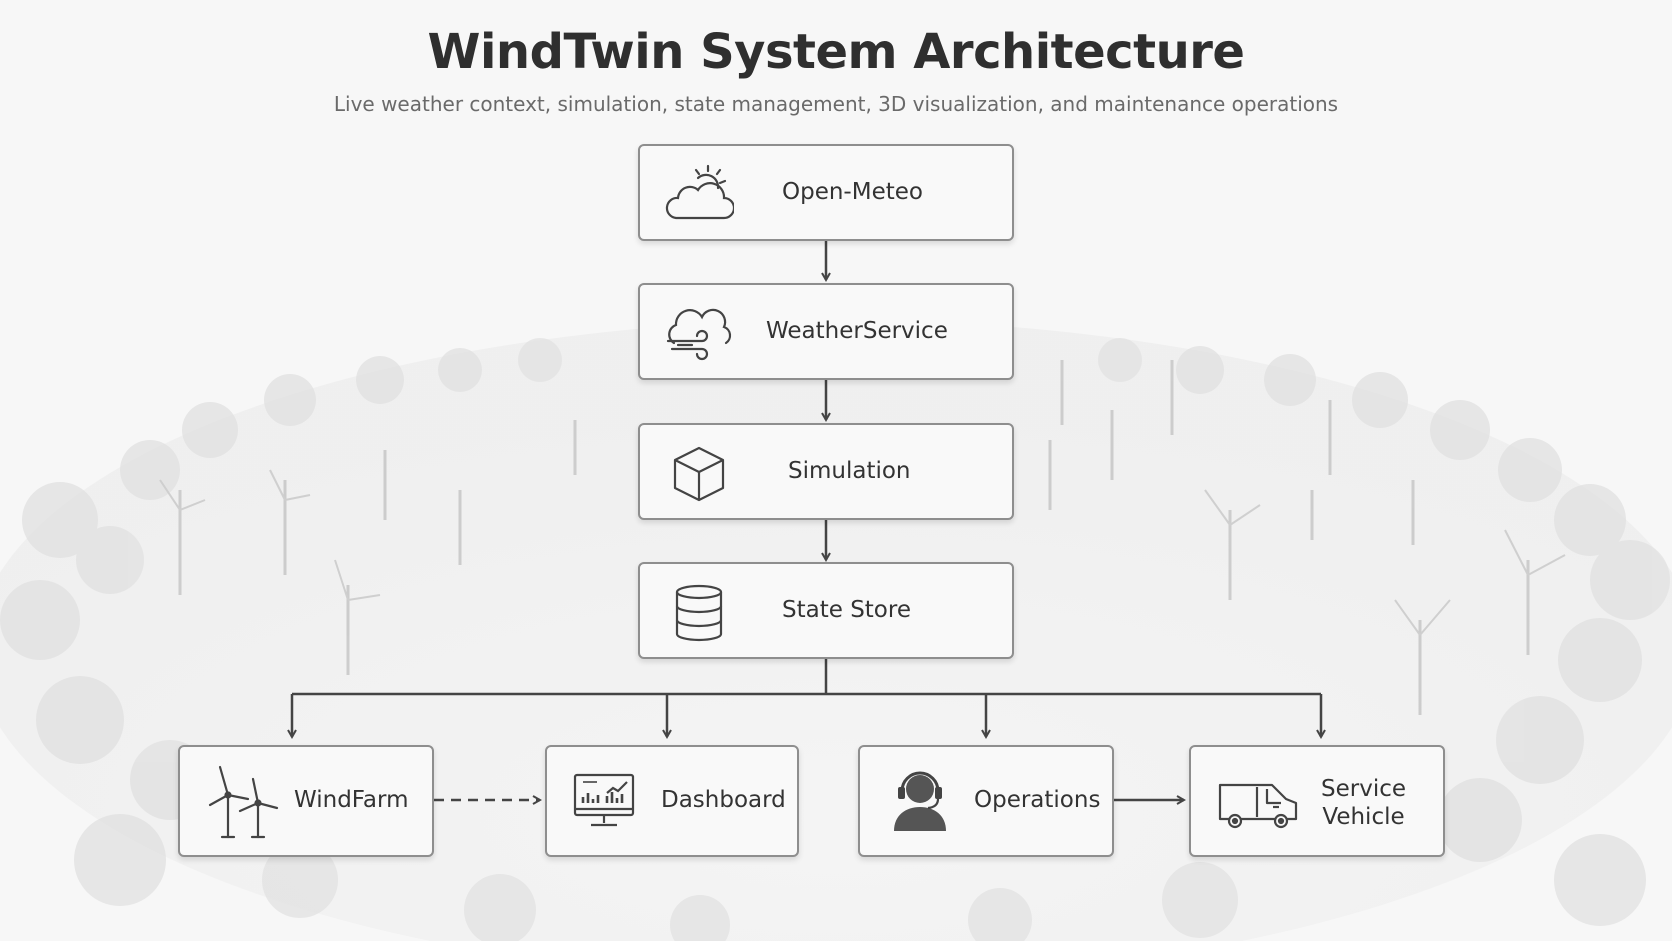  Describe the element at coordinates (852, 192) in the screenshot. I see `node-label: Open-Meteo` at that location.